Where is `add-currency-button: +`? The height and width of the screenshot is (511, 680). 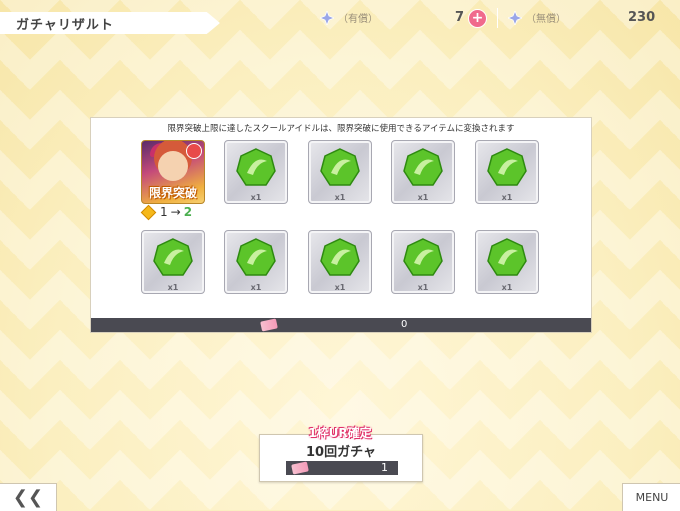
add-currency-button: + is located at coordinates (477, 18).